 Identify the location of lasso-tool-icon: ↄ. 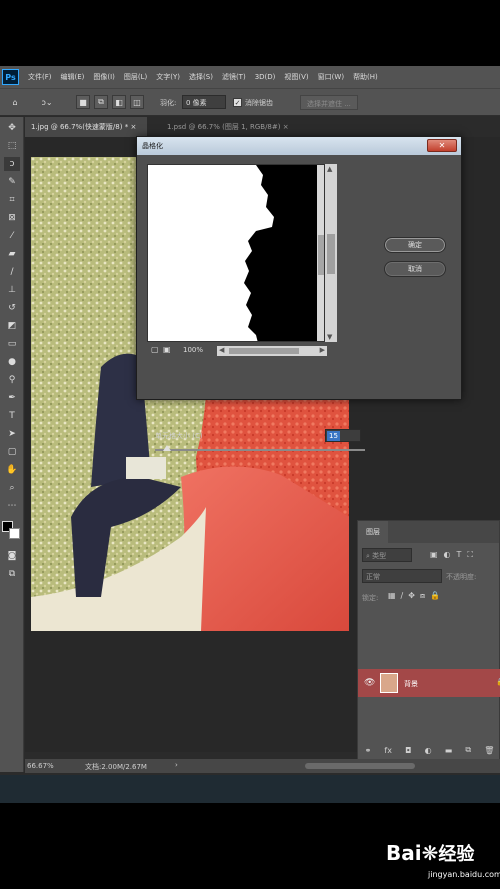
(12, 164).